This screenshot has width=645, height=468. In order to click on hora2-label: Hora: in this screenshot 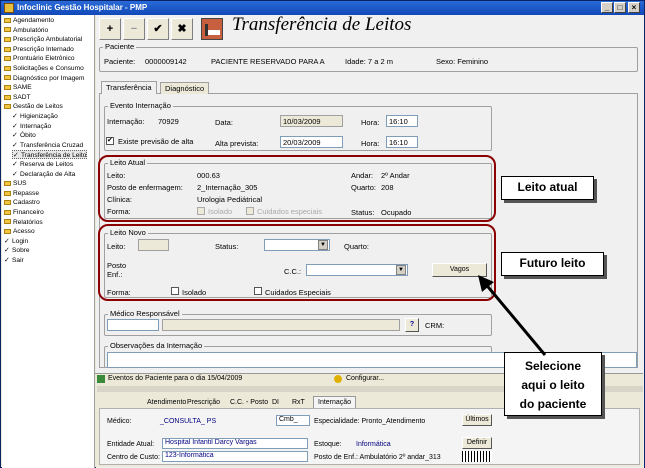, I will do `click(370, 143)`.